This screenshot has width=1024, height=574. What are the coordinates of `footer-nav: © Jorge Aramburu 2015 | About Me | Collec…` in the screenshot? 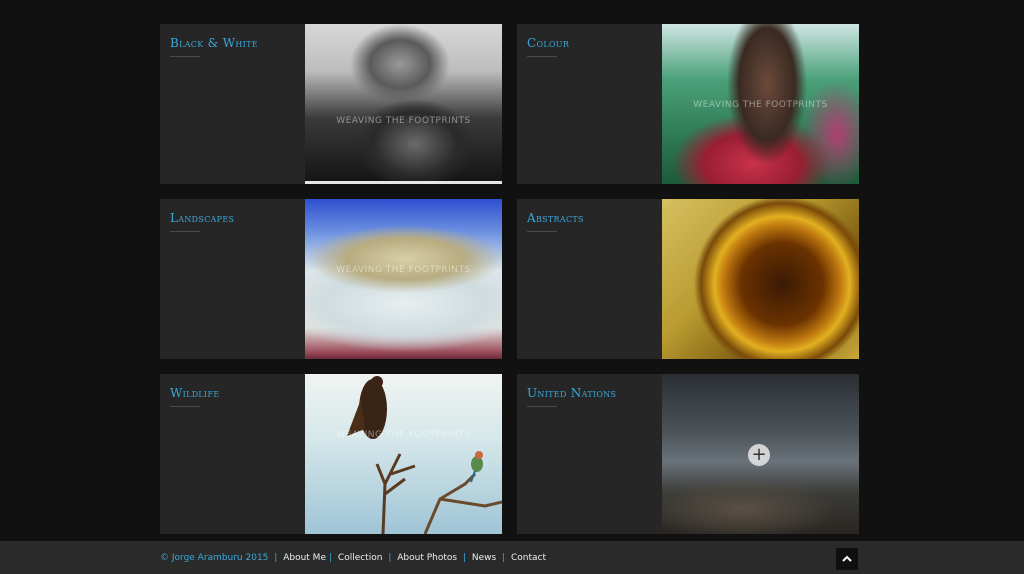 It's located at (353, 558).